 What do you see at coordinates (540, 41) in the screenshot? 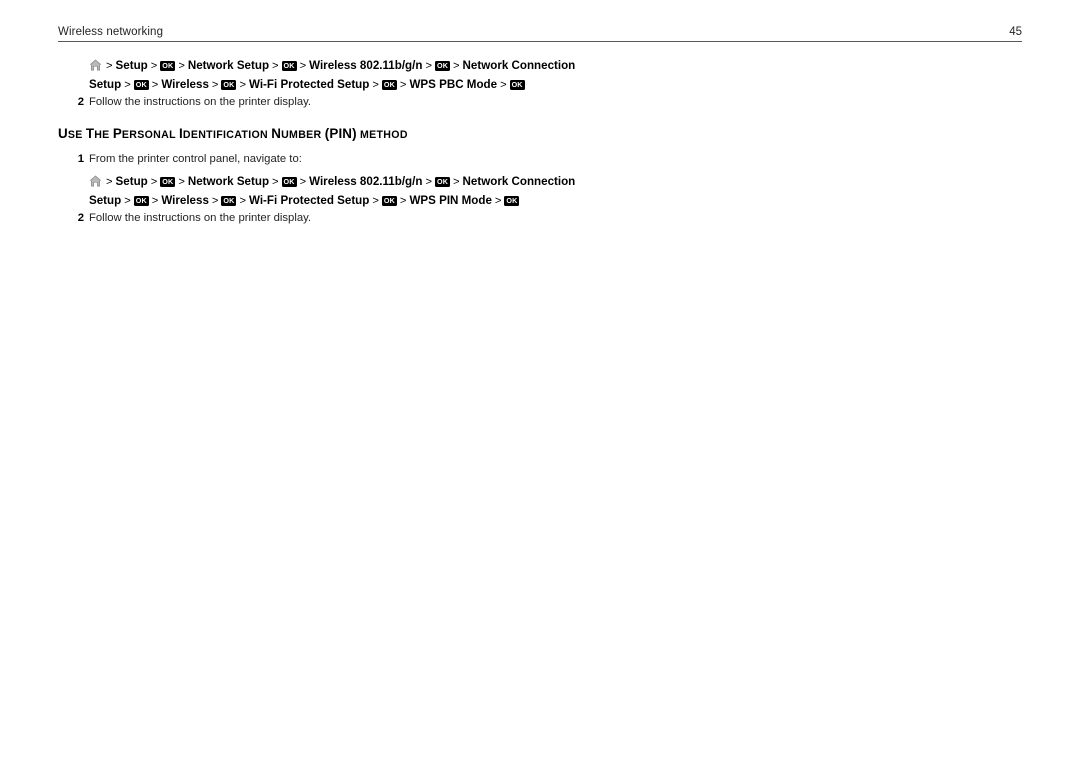
I see `header-divider-rule` at bounding box center [540, 41].